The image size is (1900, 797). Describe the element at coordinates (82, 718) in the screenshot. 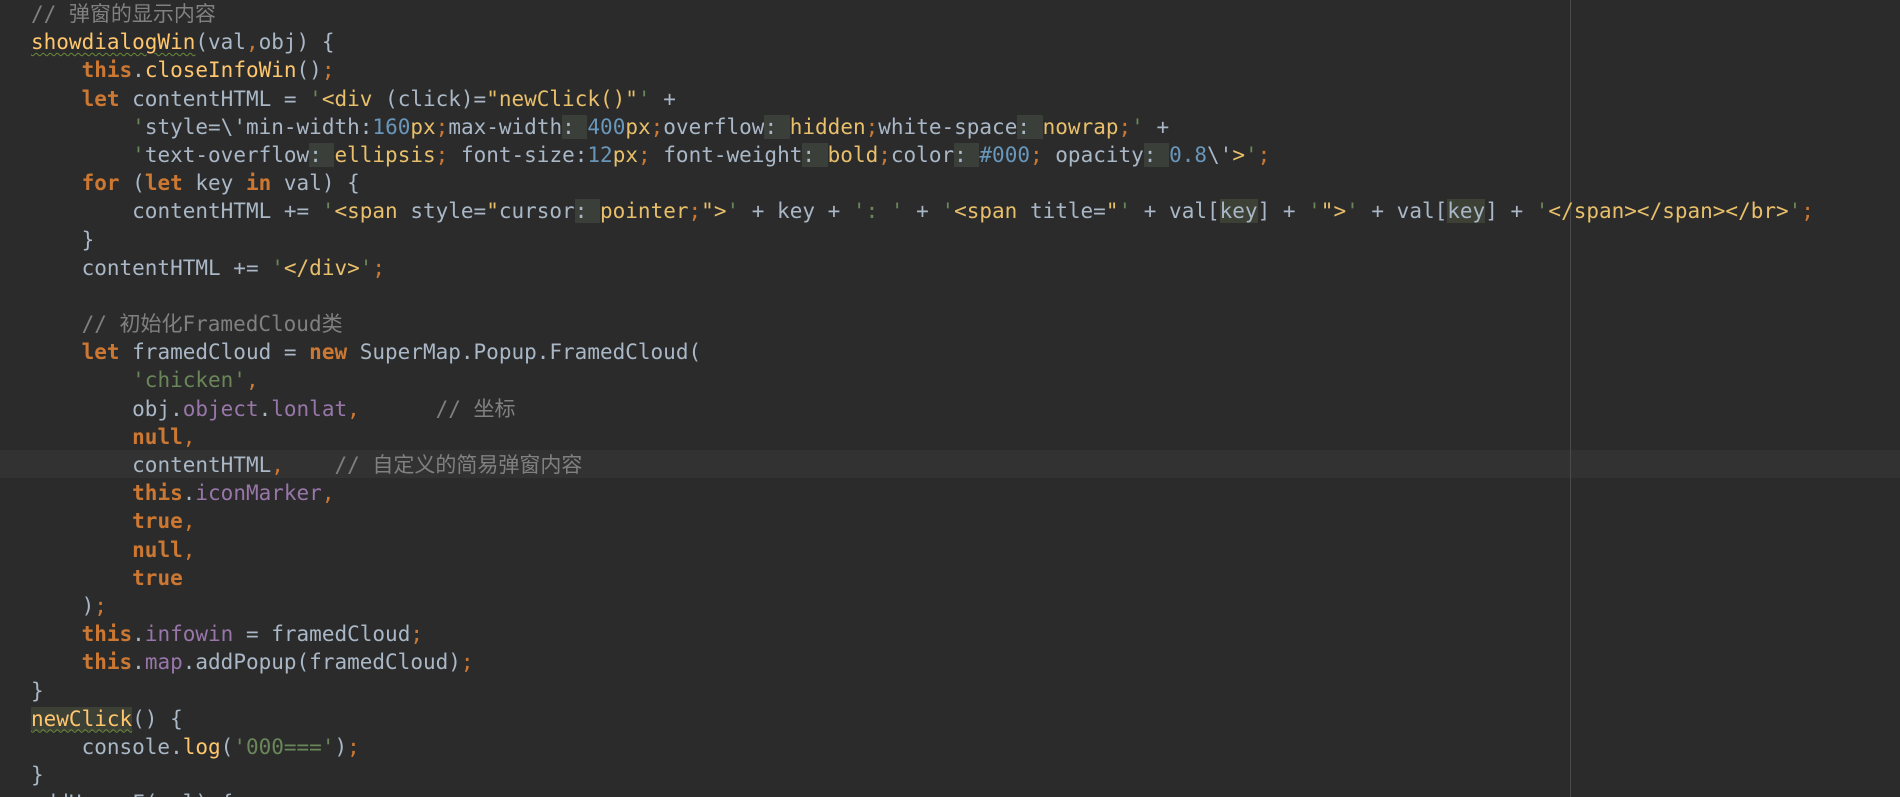

I see `code-token: newClick` at that location.